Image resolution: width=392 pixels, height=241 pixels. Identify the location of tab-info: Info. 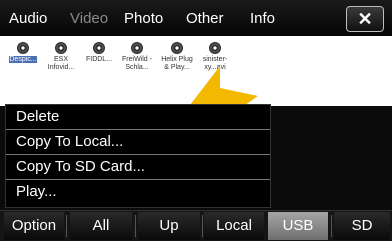
(262, 18).